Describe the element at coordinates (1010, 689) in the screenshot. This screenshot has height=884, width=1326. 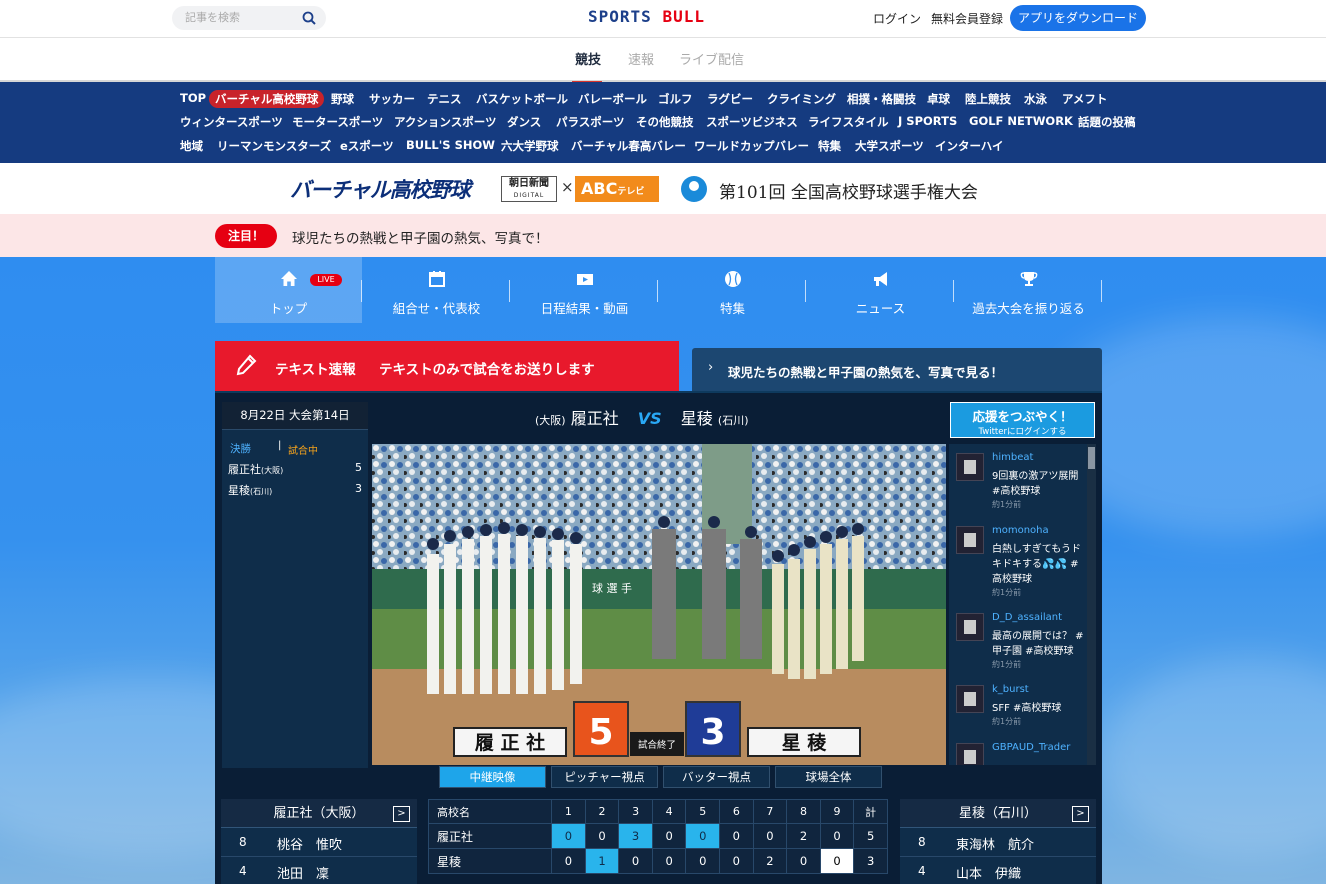
I see `tweet-user: k_burst` at that location.